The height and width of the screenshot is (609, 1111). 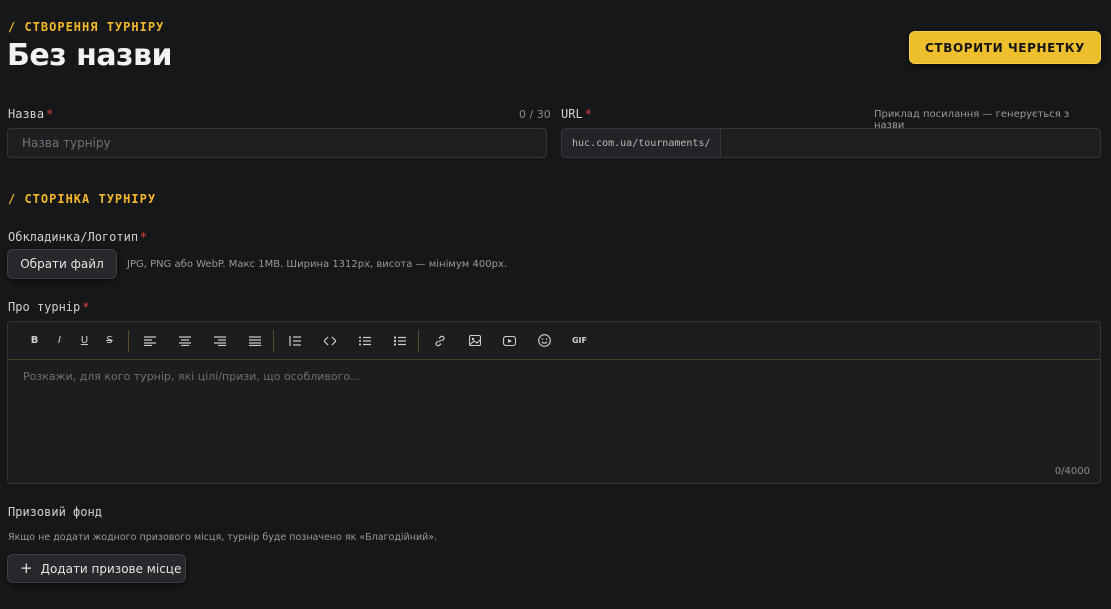 What do you see at coordinates (86, 27) in the screenshot?
I see `section-kicker-create: / СТВОРЕННЯ ТУРНІРУ` at bounding box center [86, 27].